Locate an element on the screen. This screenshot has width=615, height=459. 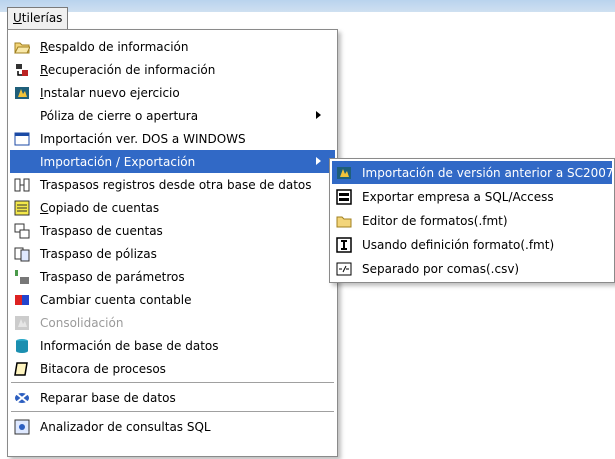
menu-item-poliza-cierre: Póliza de cierre o apertura is located at coordinates (172, 115).